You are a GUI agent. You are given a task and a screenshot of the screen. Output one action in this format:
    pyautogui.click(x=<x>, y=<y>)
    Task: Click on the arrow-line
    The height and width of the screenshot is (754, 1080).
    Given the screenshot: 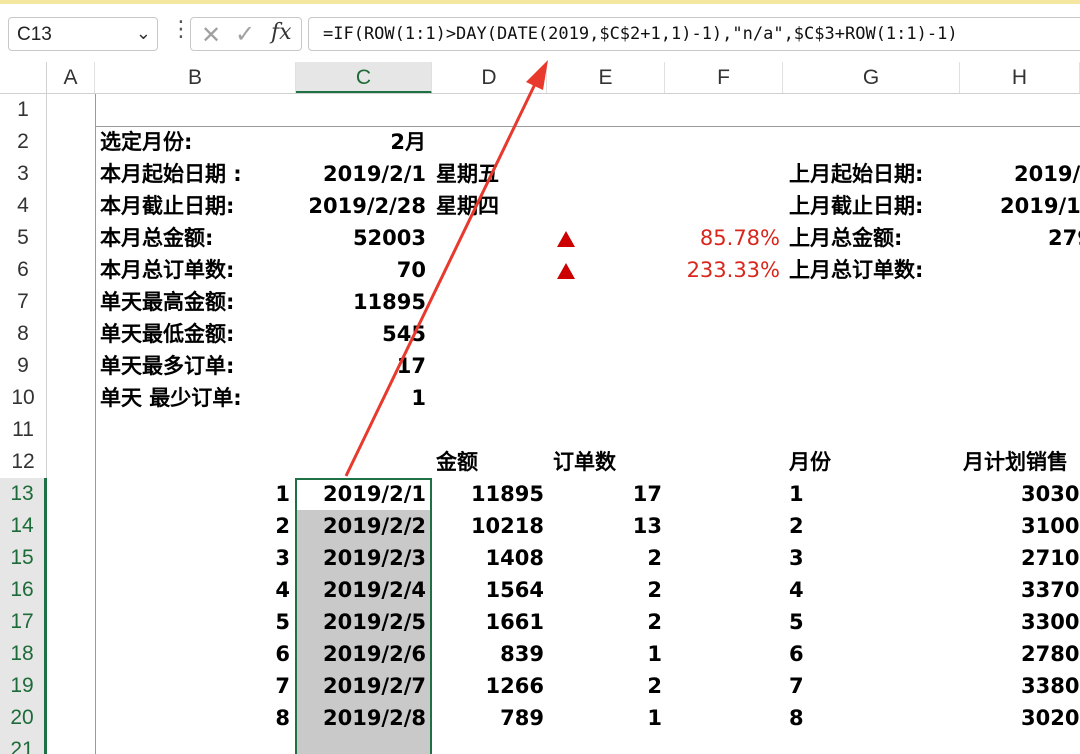 What is the action you would take?
    pyautogui.click(x=441, y=279)
    